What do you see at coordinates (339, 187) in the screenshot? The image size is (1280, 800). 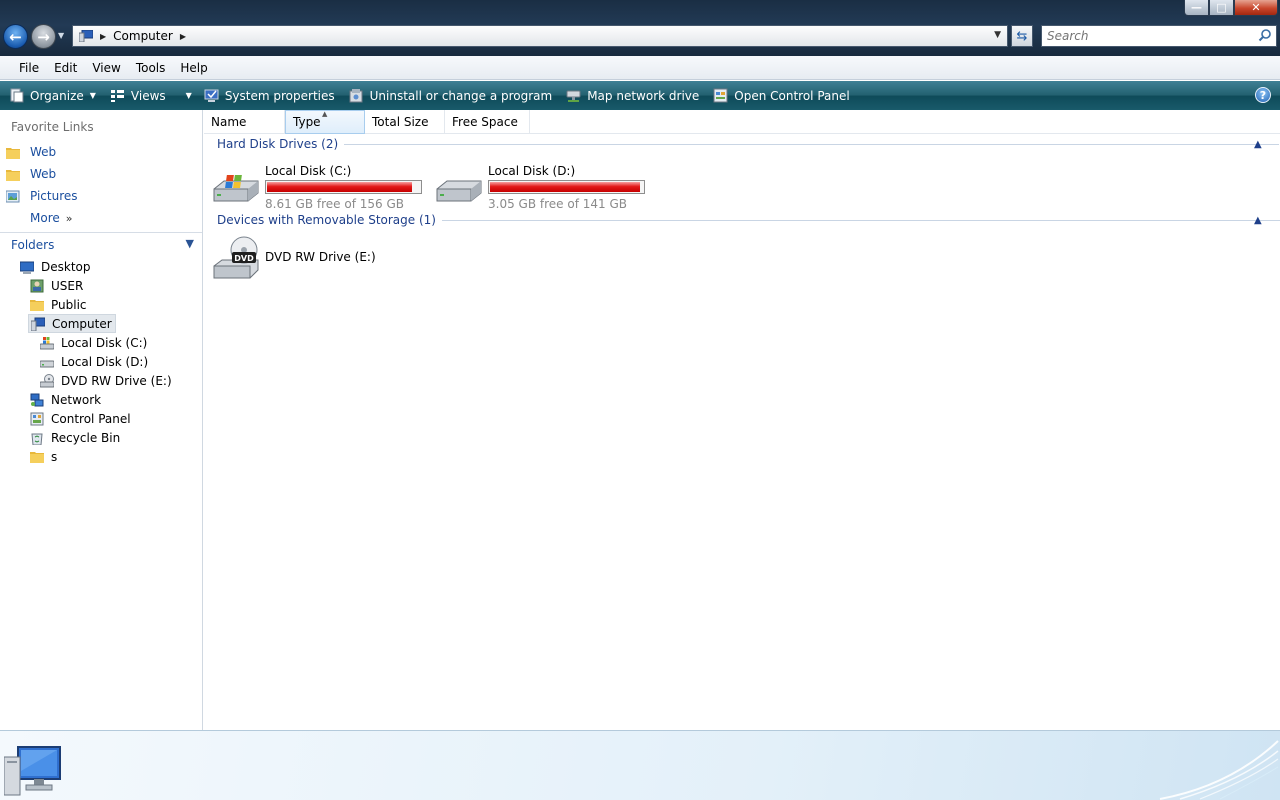 I see `drive-usage-fill` at bounding box center [339, 187].